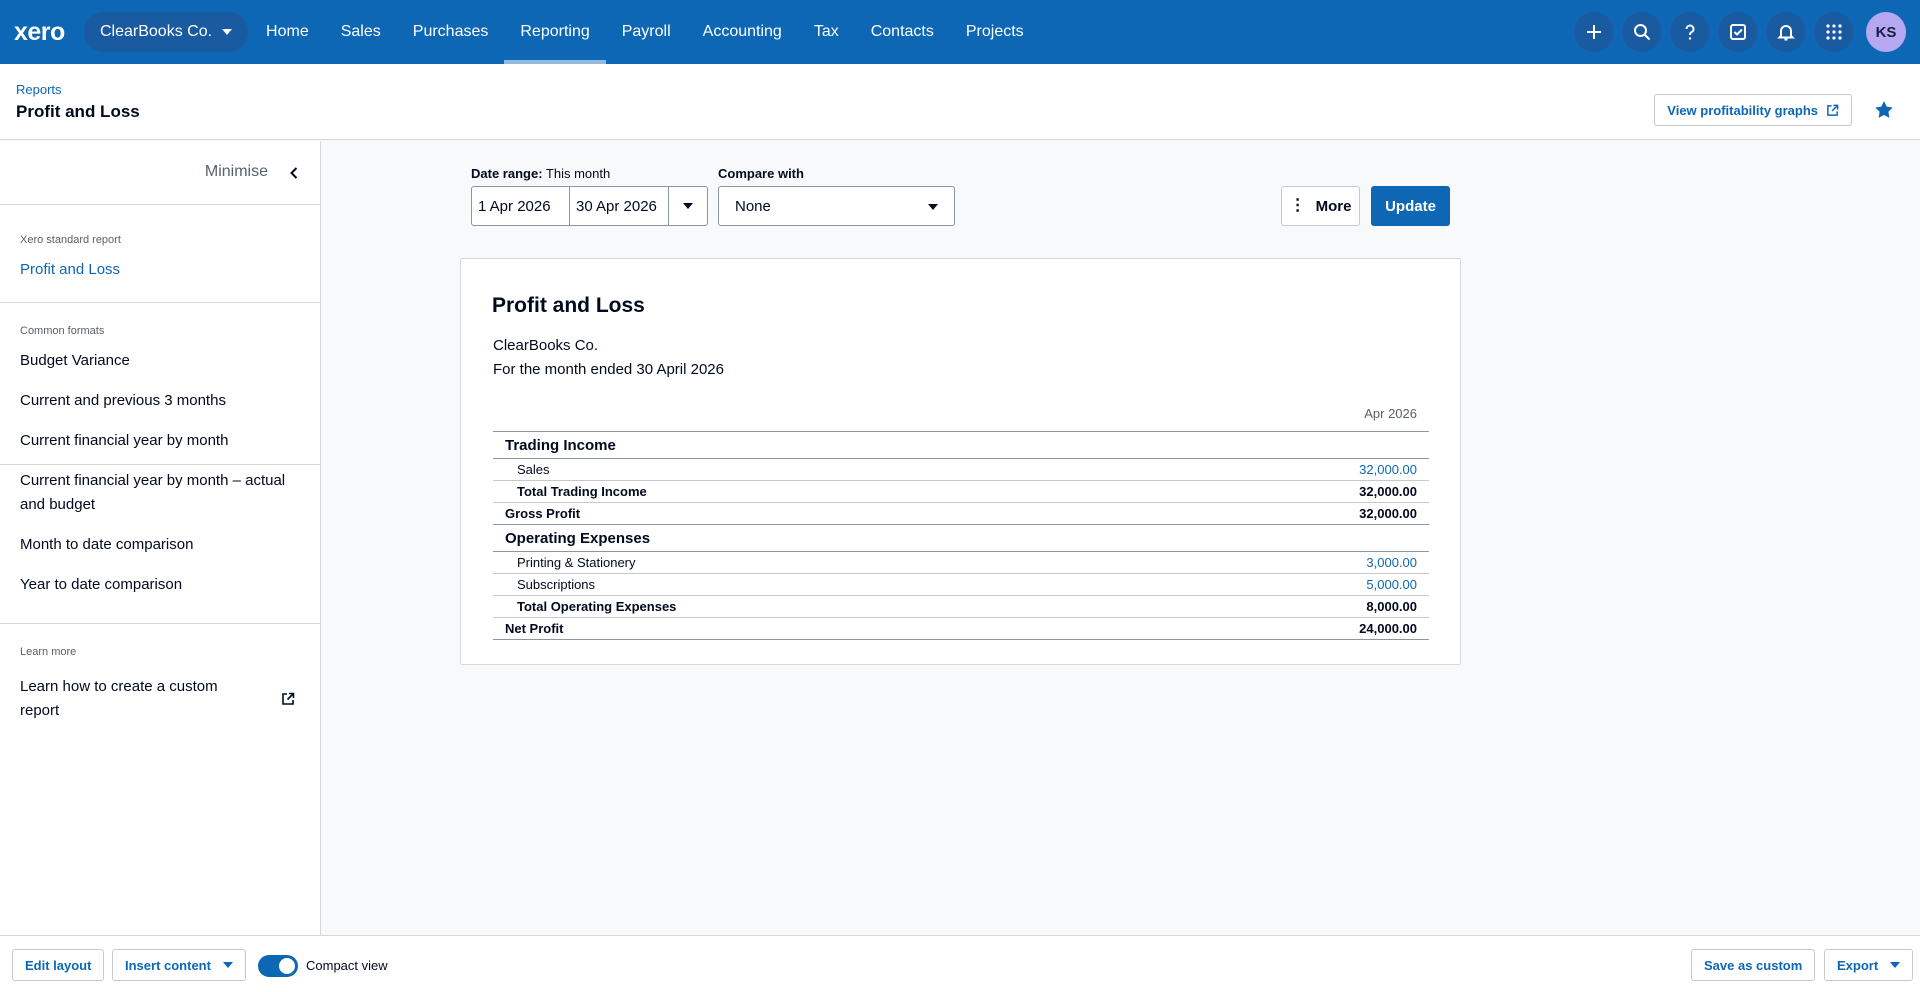  I want to click on toggle-knob, so click(287, 966).